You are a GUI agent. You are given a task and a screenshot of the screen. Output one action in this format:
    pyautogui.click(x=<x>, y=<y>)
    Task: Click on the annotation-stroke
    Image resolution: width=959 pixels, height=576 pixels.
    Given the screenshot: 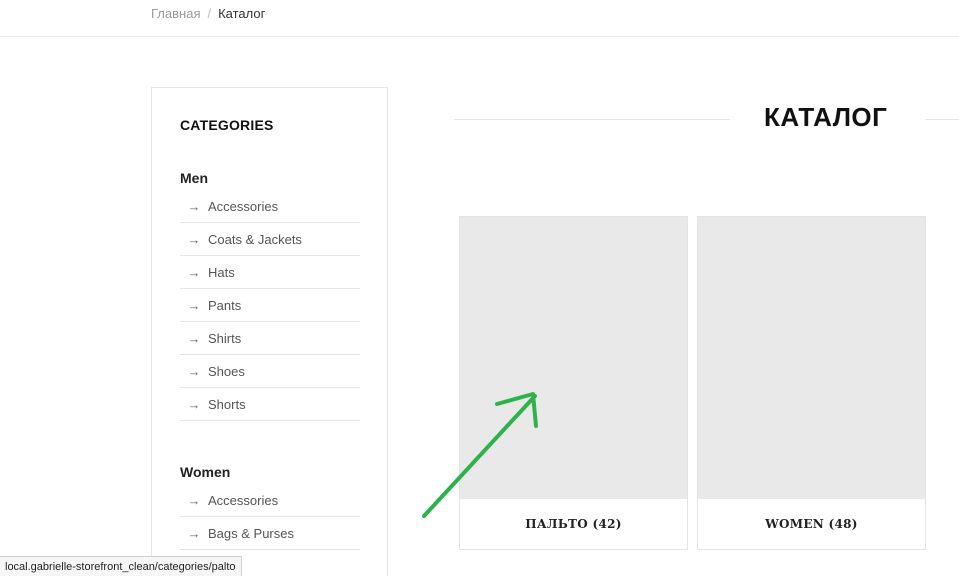 What is the action you would take?
    pyautogui.click(x=480, y=455)
    